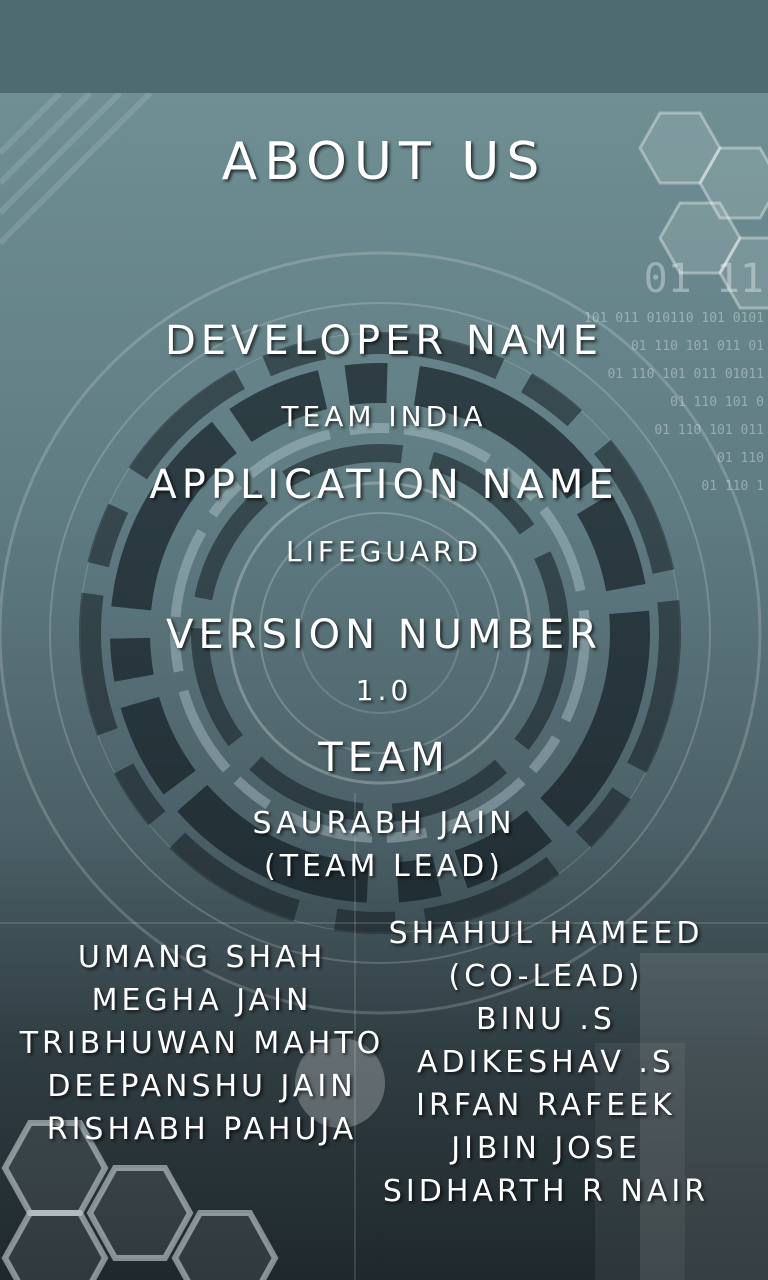 The width and height of the screenshot is (768, 1280). Describe the element at coordinates (546, 1019) in the screenshot. I see `team-member: BINU .S` at that location.